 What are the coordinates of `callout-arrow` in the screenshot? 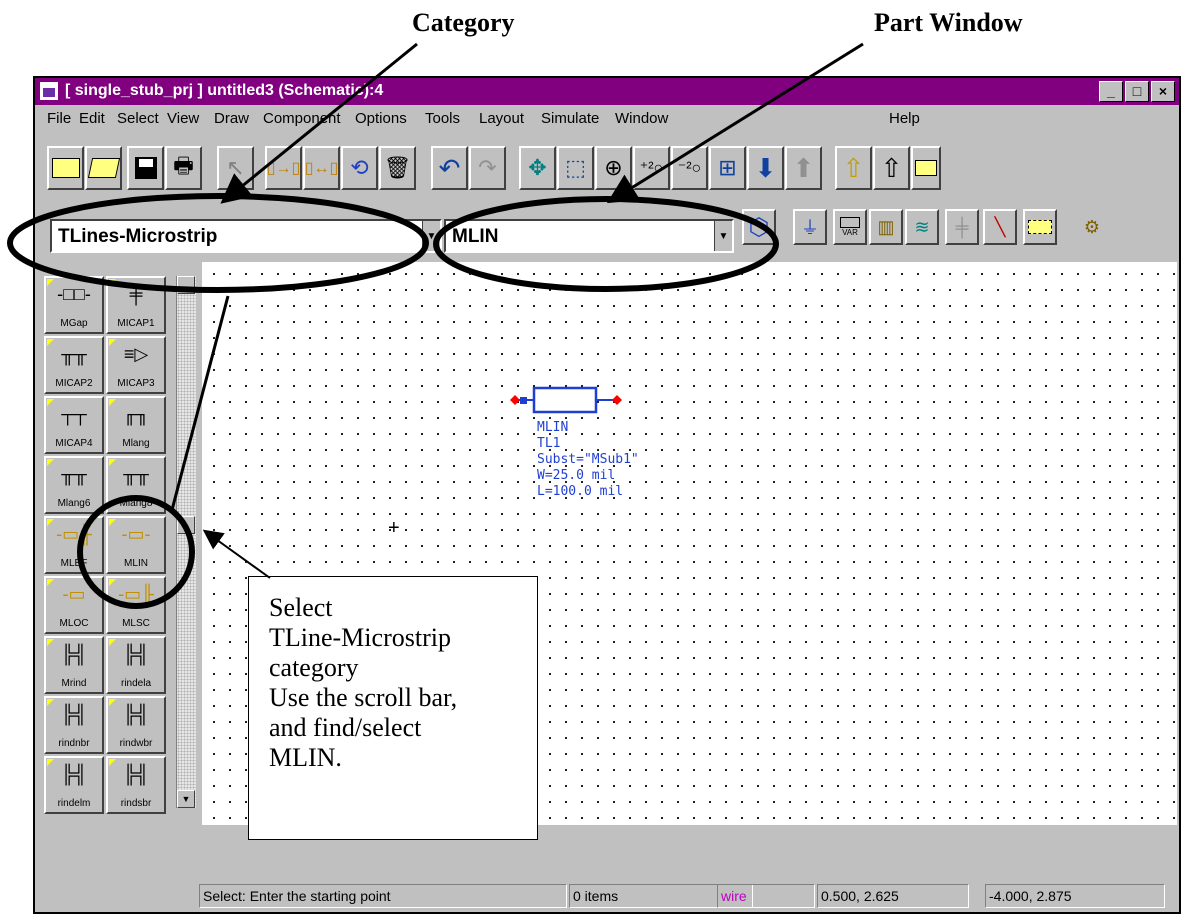 It's located at (236, 554).